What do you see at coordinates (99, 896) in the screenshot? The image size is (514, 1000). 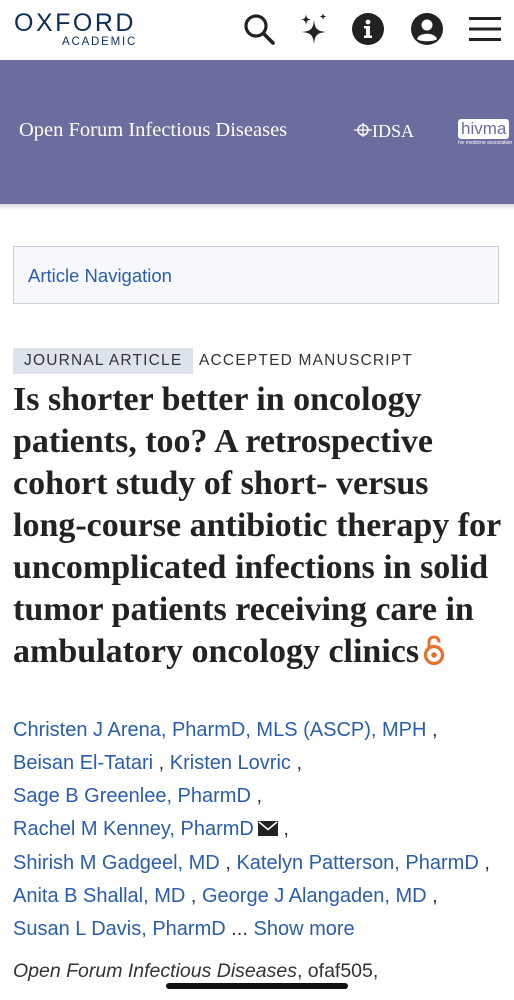 I see `author-link: Anita B Shallal, MD` at bounding box center [99, 896].